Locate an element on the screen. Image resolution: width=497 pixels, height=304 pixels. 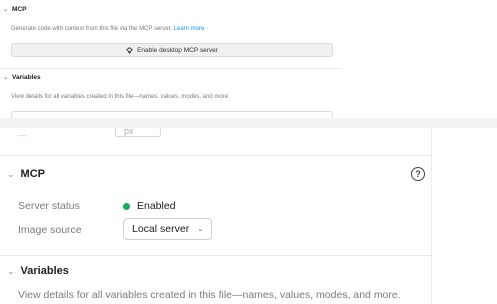
mcp-section-header: ⌄ MCP is located at coordinates (26, 174).